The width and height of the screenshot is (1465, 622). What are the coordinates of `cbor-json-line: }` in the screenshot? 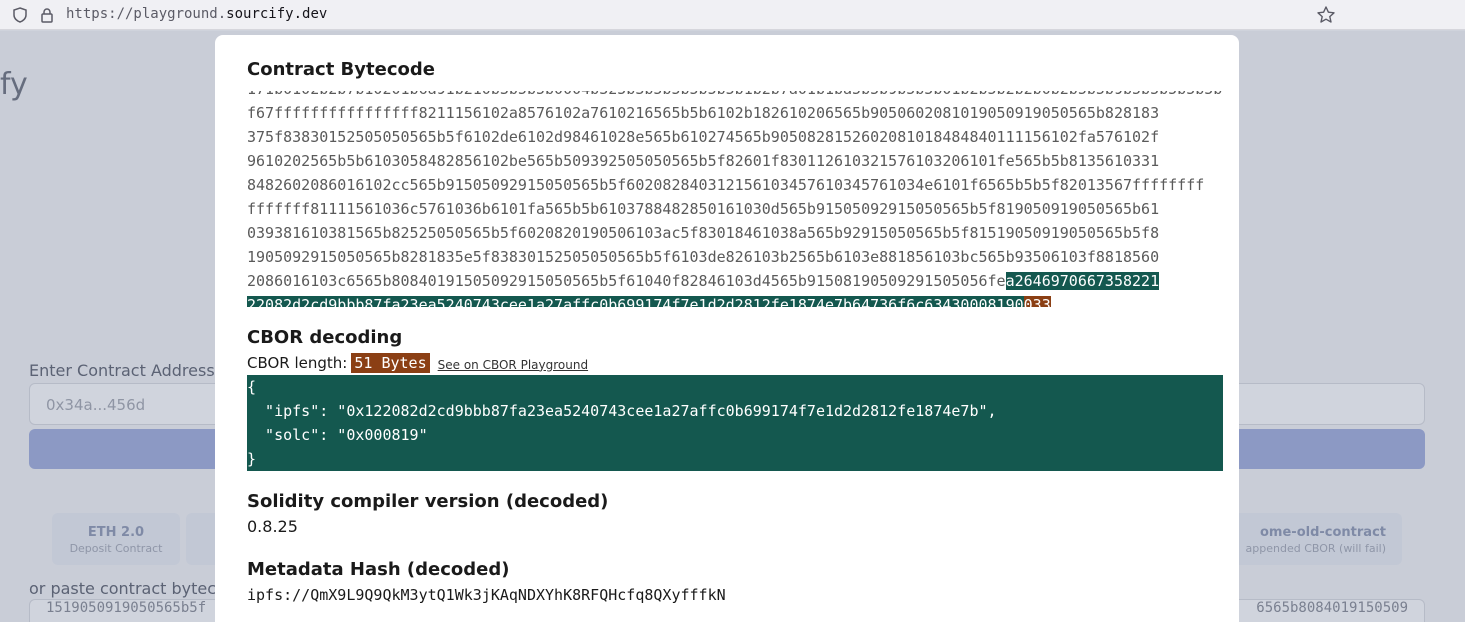 It's located at (252, 459).